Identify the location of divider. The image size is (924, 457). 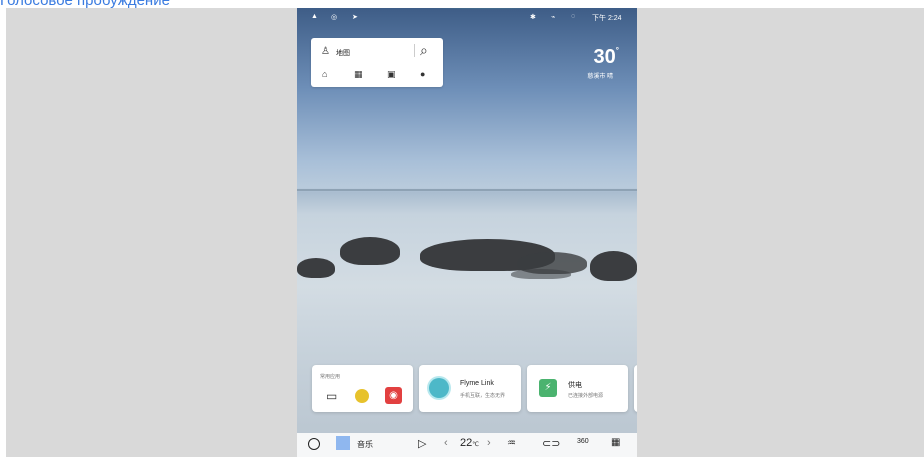
(414, 50).